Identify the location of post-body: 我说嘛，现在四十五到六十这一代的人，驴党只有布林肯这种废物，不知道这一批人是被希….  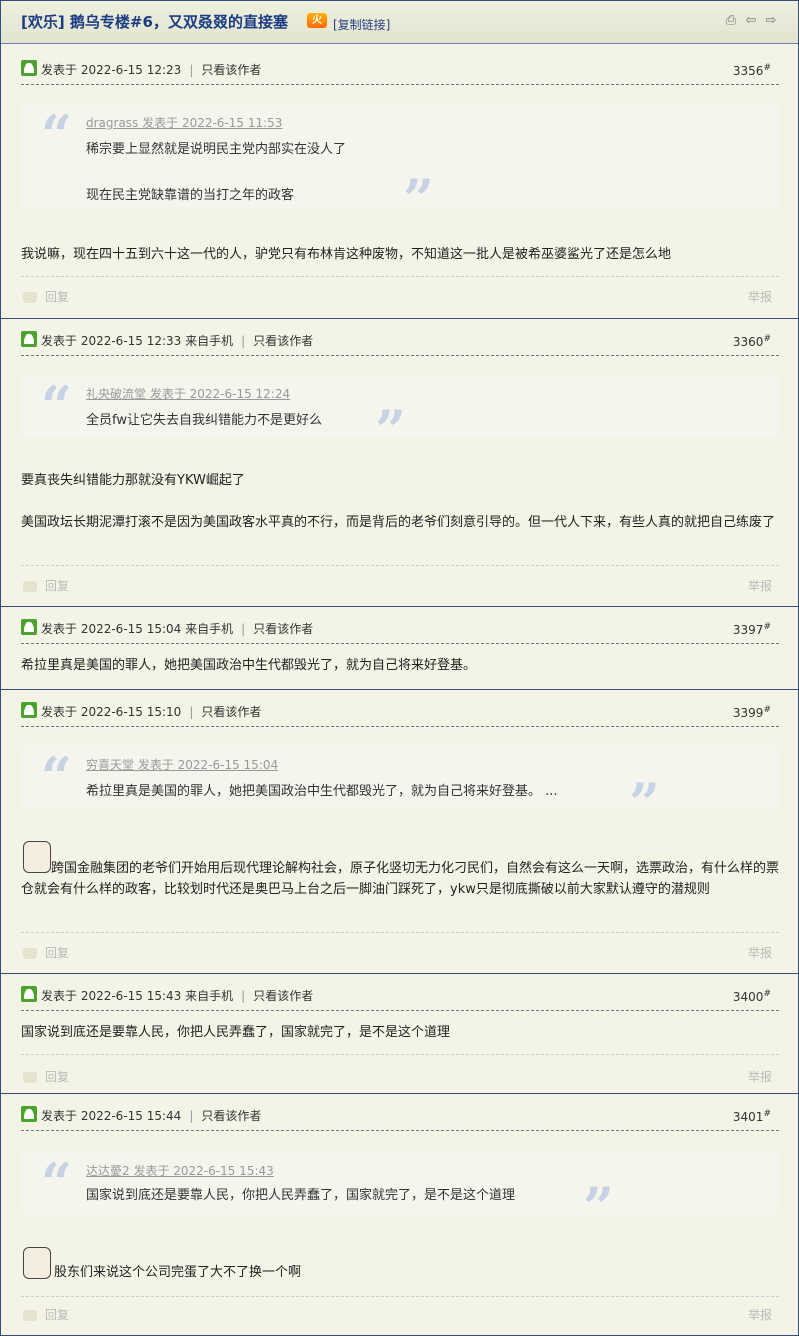
(406, 254).